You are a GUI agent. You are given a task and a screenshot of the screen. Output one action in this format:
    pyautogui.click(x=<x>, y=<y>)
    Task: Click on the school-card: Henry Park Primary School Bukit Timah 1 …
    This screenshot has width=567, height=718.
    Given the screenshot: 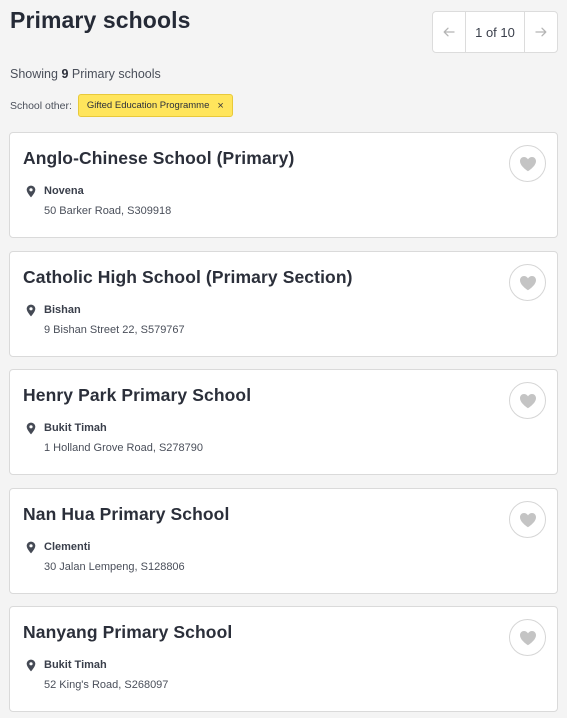 What is the action you would take?
    pyautogui.click(x=283, y=422)
    